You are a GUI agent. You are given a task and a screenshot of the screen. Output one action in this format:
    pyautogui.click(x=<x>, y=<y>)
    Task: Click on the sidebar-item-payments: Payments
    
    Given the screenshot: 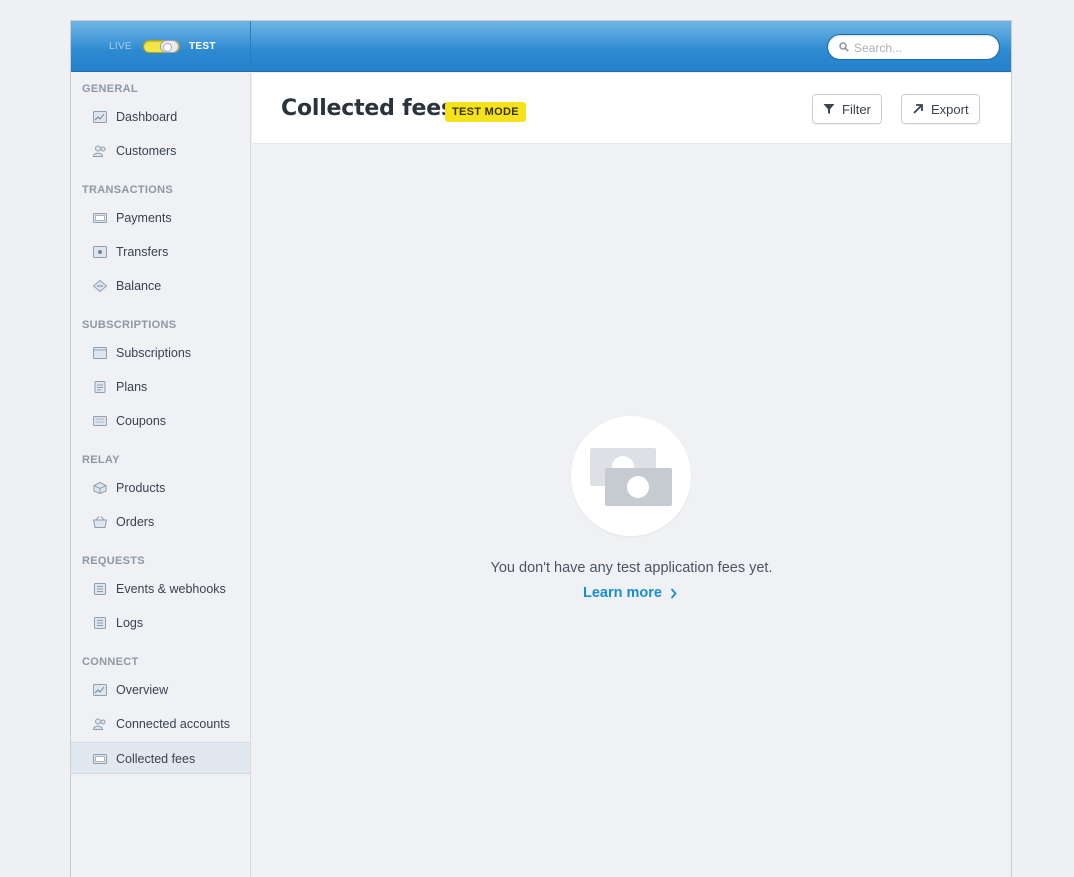 What is the action you would take?
    pyautogui.click(x=160, y=218)
    